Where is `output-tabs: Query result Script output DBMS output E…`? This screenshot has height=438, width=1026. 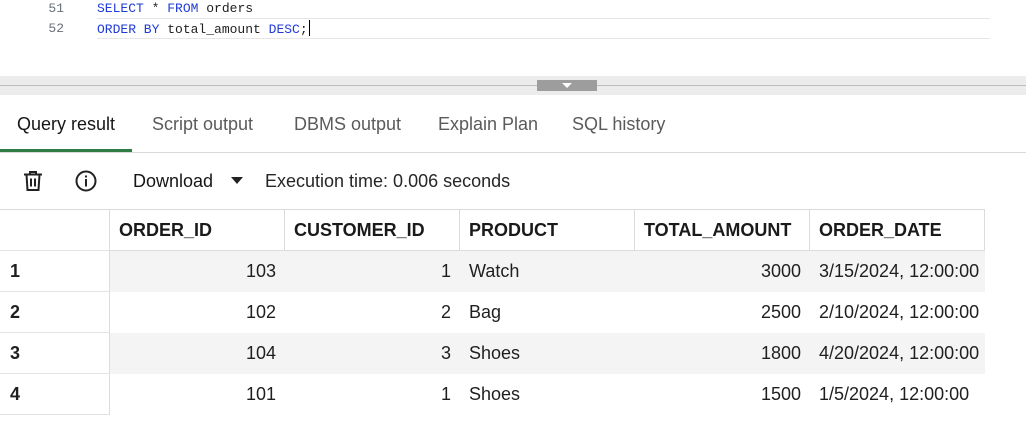 output-tabs: Query result Script output DBMS output E… is located at coordinates (513, 124).